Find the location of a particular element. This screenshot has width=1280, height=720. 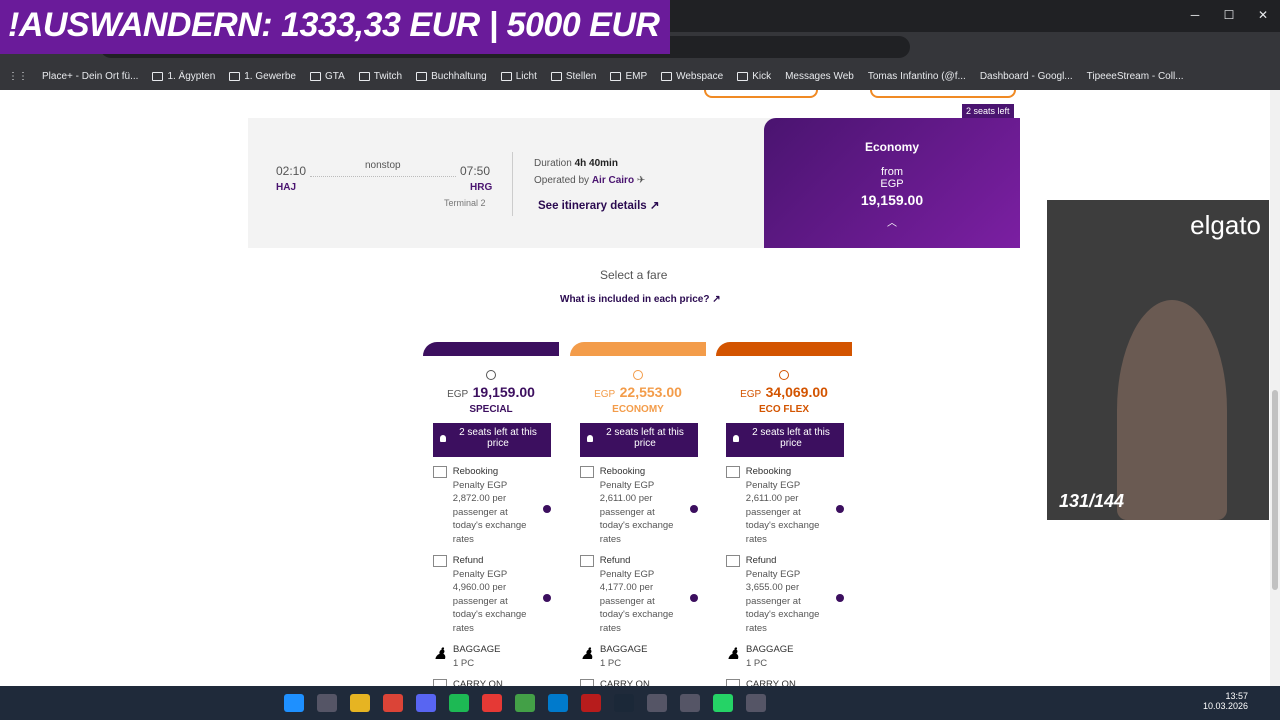

bookmark-item: Kick is located at coordinates (754, 76).